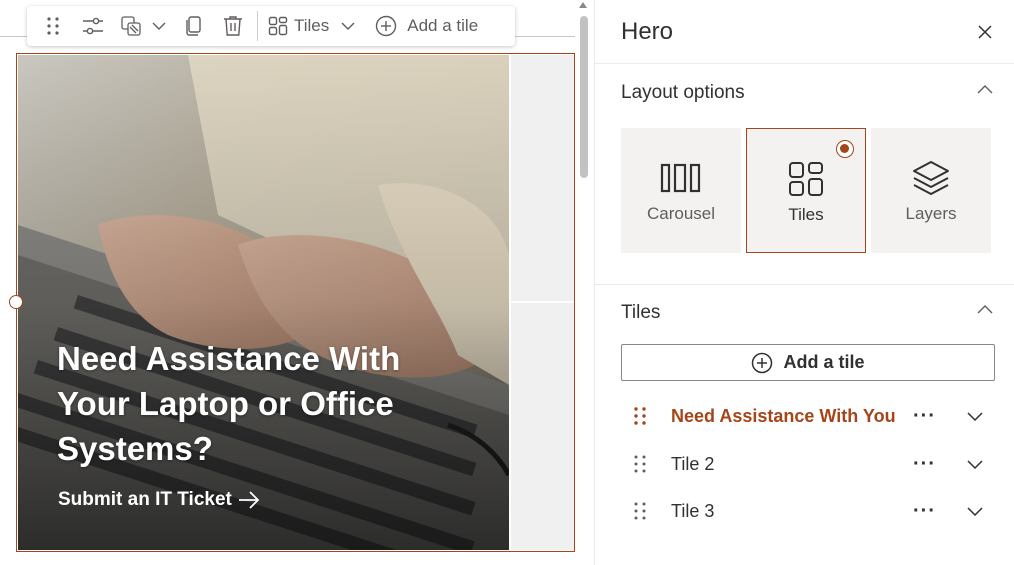  What do you see at coordinates (845, 149) in the screenshot?
I see `selected-radio-icon` at bounding box center [845, 149].